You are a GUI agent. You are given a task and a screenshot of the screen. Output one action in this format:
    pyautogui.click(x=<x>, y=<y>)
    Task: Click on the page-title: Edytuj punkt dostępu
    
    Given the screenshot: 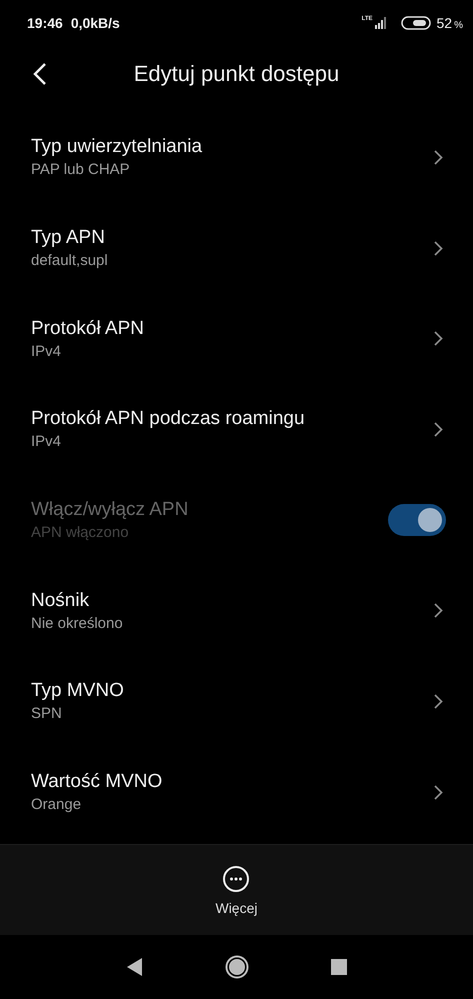 What is the action you would take?
    pyautogui.click(x=237, y=74)
    